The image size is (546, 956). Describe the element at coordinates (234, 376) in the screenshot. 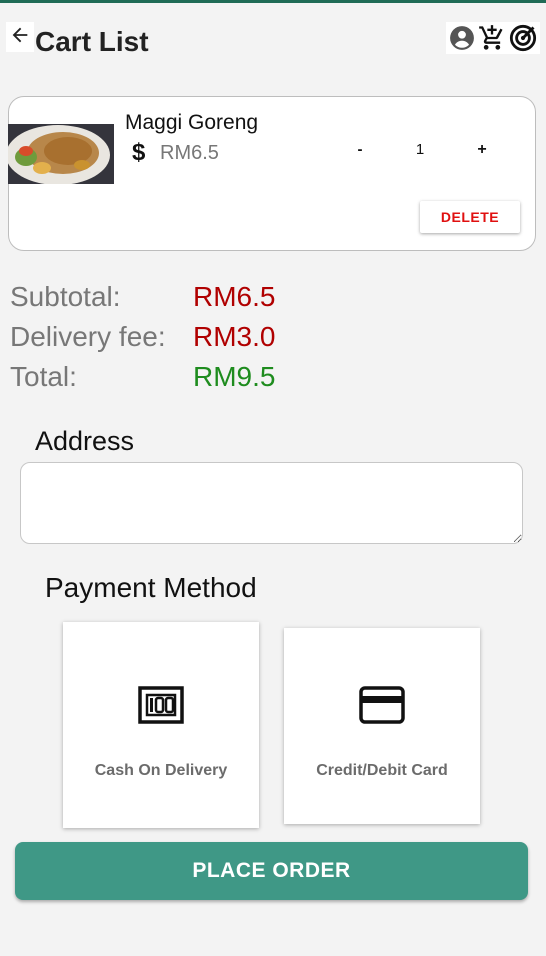

I see `total-value: RM9.5` at that location.